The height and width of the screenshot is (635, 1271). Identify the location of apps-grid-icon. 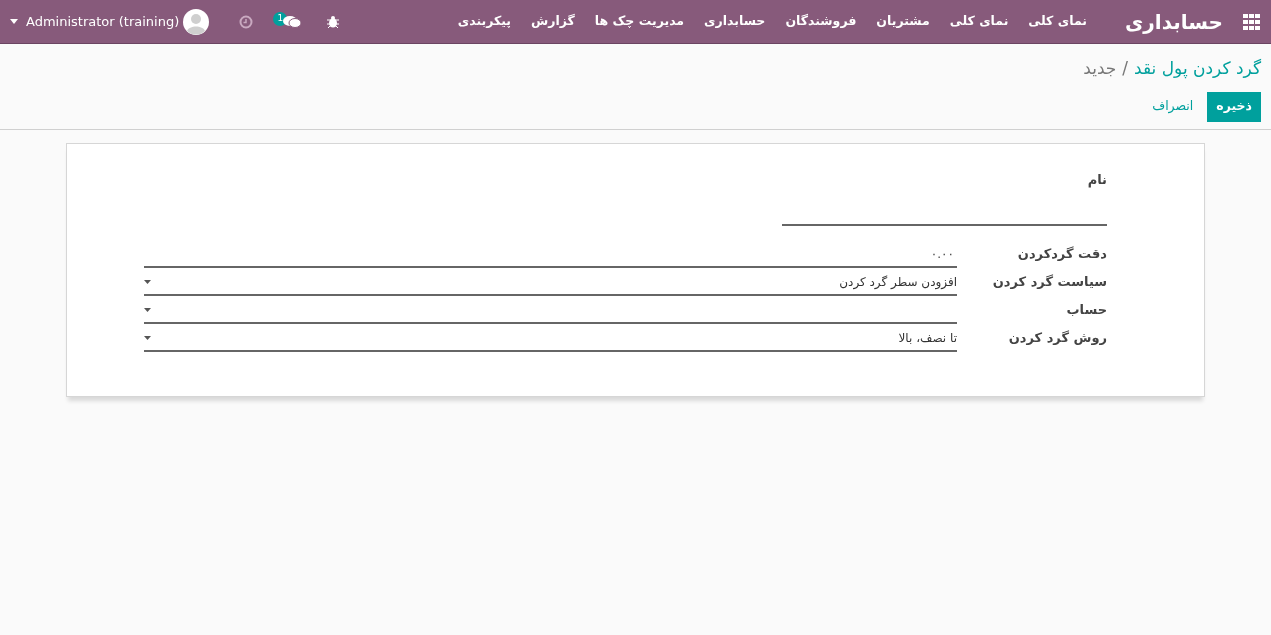
(1252, 21).